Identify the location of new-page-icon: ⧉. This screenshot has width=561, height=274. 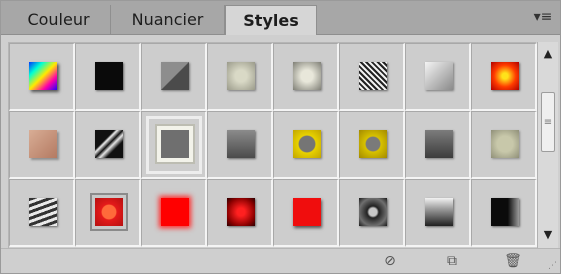
(452, 261).